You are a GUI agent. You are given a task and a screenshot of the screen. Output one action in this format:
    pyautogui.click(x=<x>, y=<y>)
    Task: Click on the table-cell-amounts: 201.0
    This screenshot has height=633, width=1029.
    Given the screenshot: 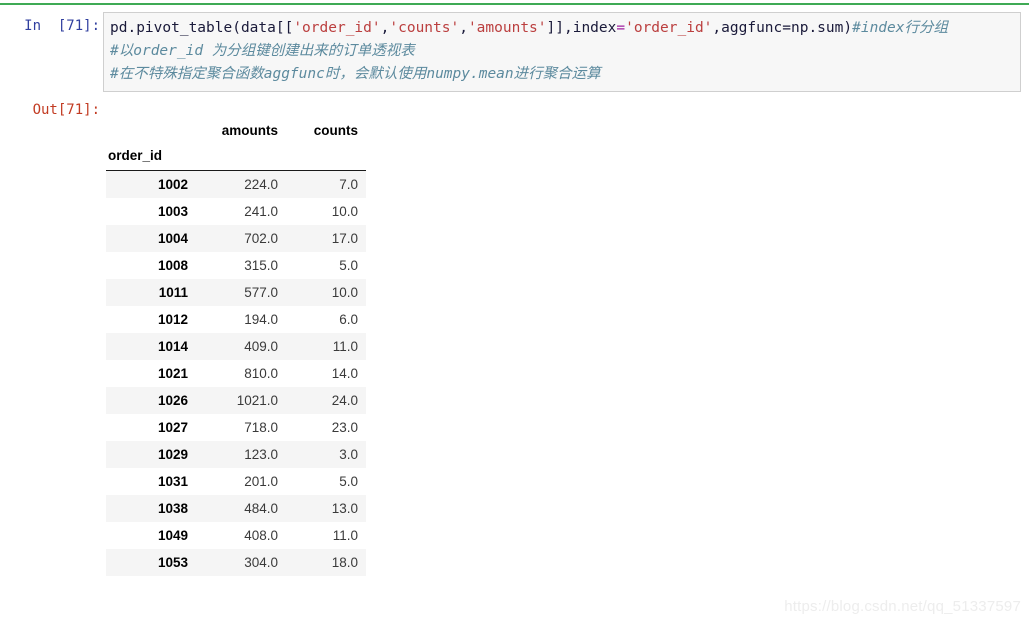 What is the action you would take?
    pyautogui.click(x=261, y=481)
    